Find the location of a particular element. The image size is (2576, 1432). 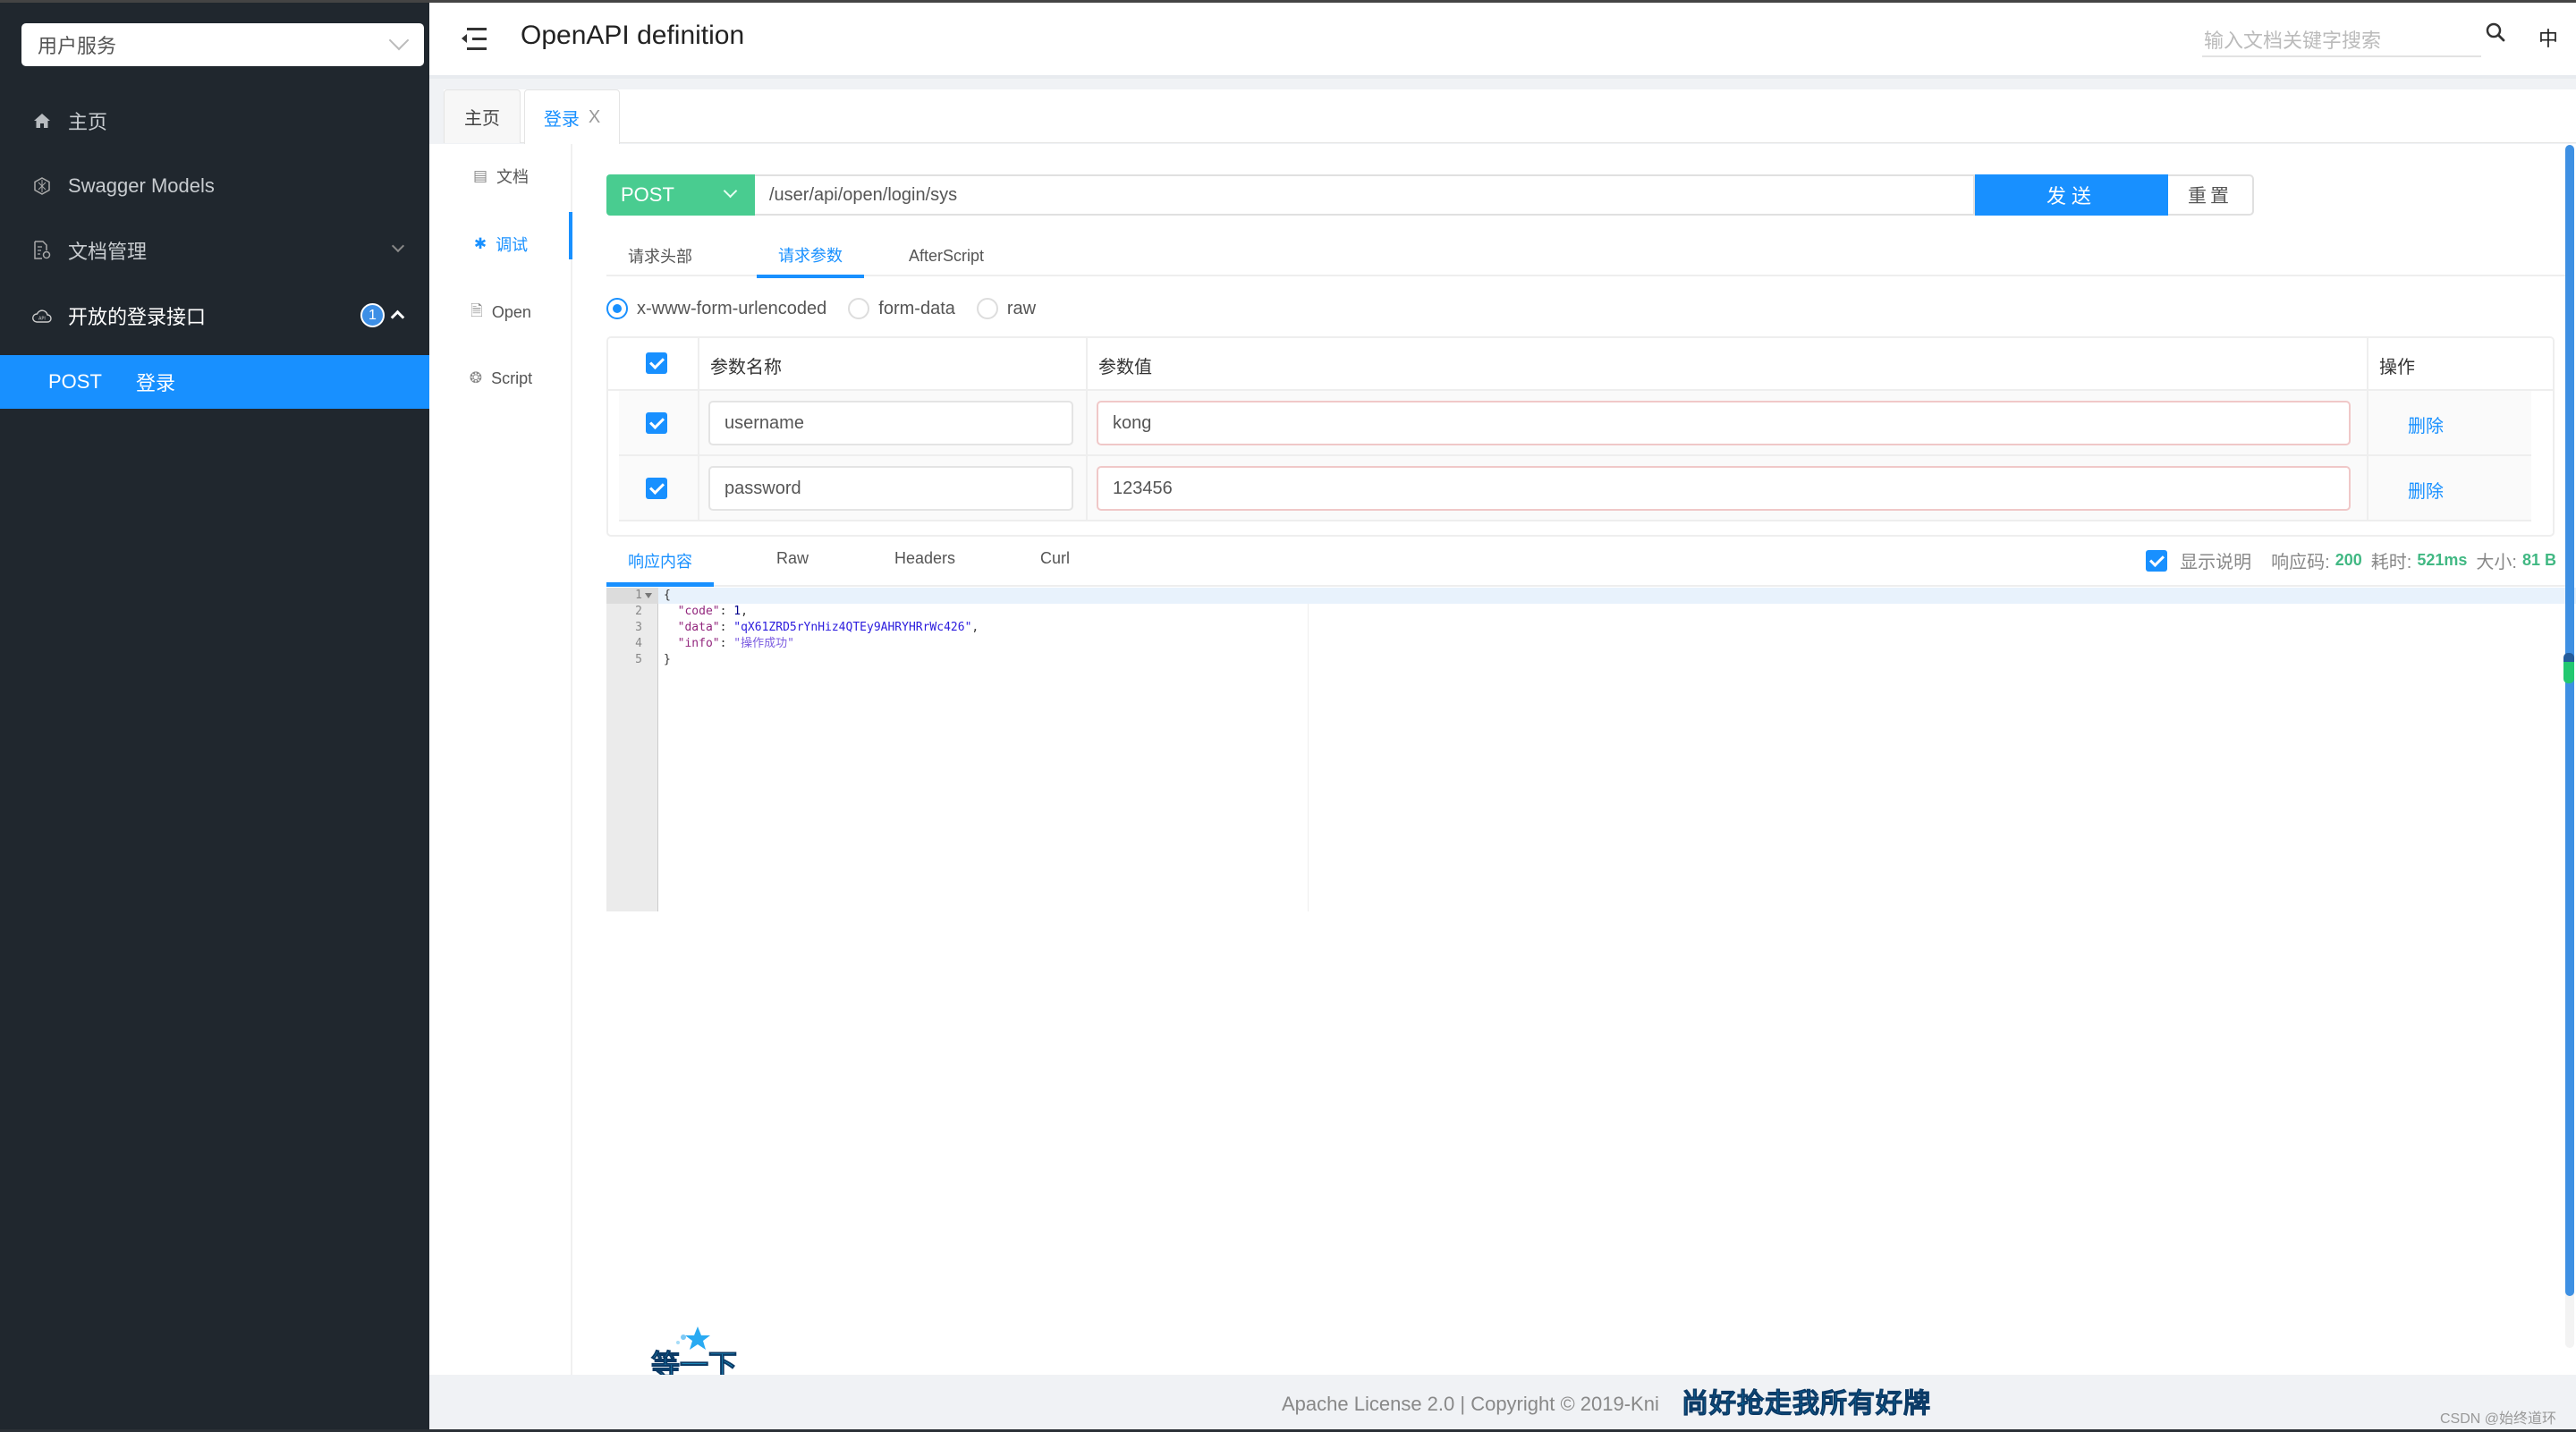

vertical-nav: ▤ 文档 ✱ 调试 🗎 Open ❂ Script is located at coordinates (500, 759).